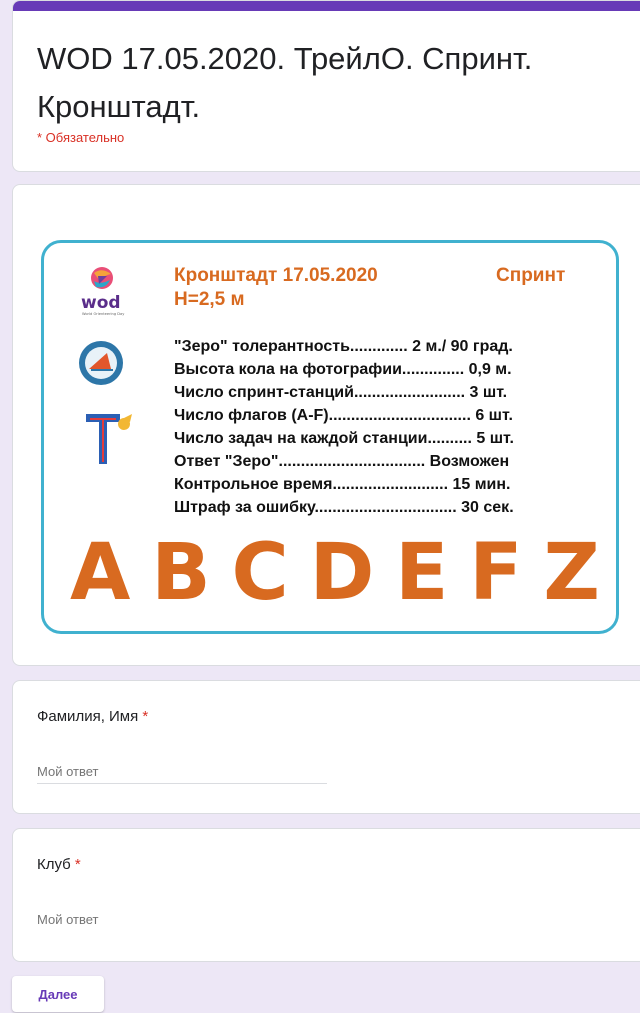  Describe the element at coordinates (182, 772) in the screenshot. I see `name-answer-input` at that location.